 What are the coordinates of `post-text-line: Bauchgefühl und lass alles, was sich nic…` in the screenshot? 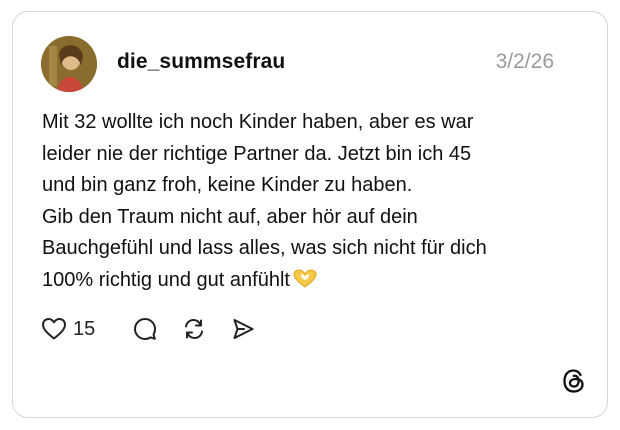 It's located at (264, 248).